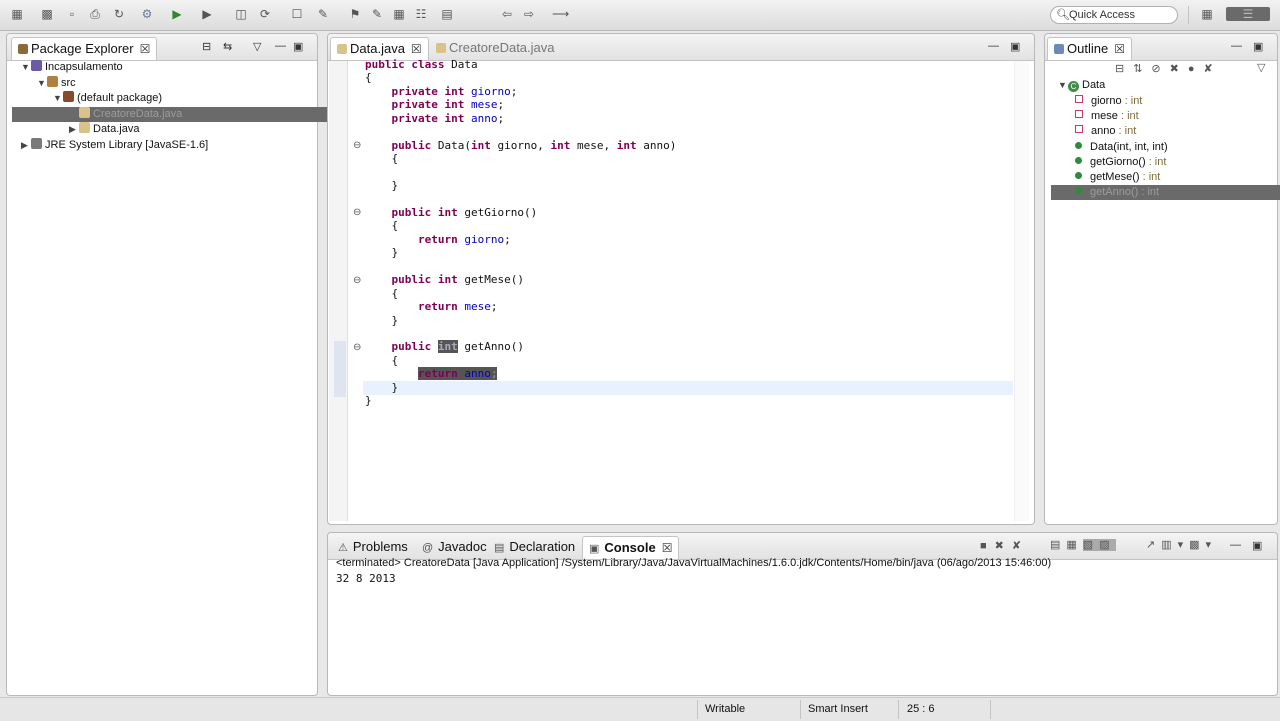 The width and height of the screenshot is (1280, 721). Describe the element at coordinates (421, 14) in the screenshot. I see `open-perspective-icon: ☷` at that location.